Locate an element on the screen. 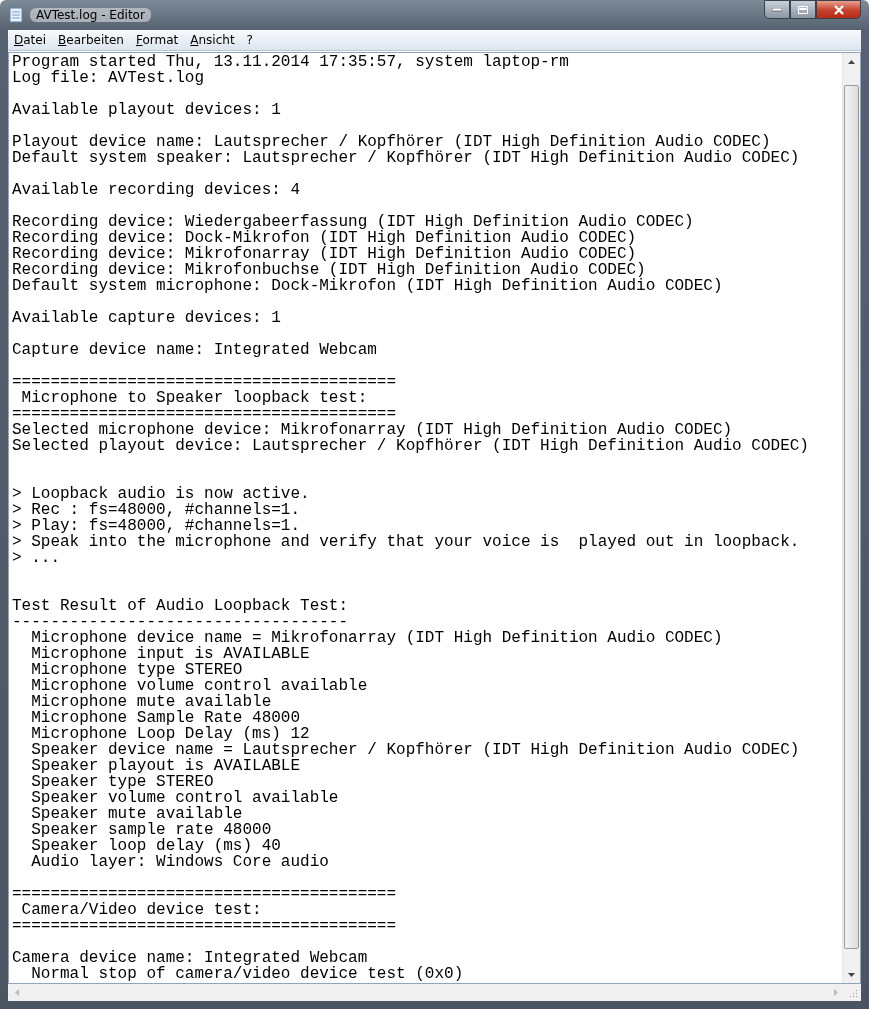  log-line: Microphone device name = Mikrofonarray (IDT High Definition Audio CODEC) is located at coordinates (377, 638).